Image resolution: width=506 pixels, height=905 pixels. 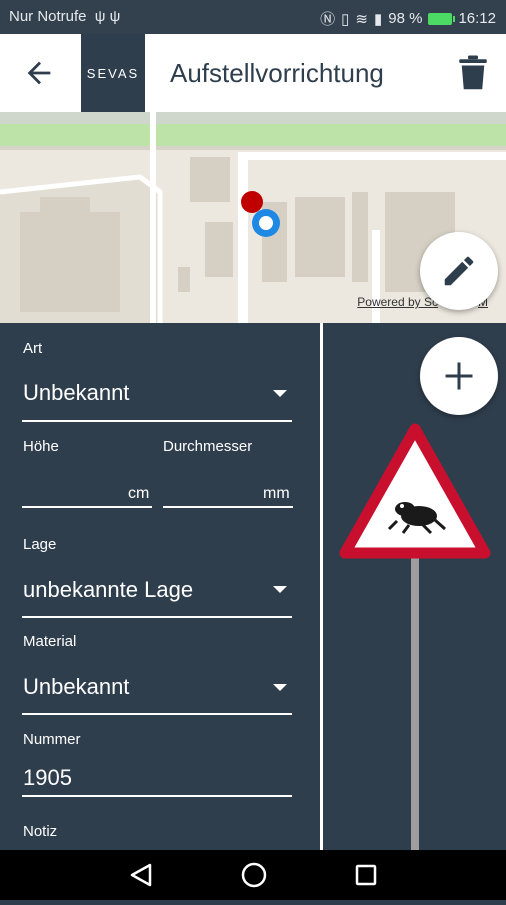 I want to click on nummer-underline, so click(x=157, y=796).